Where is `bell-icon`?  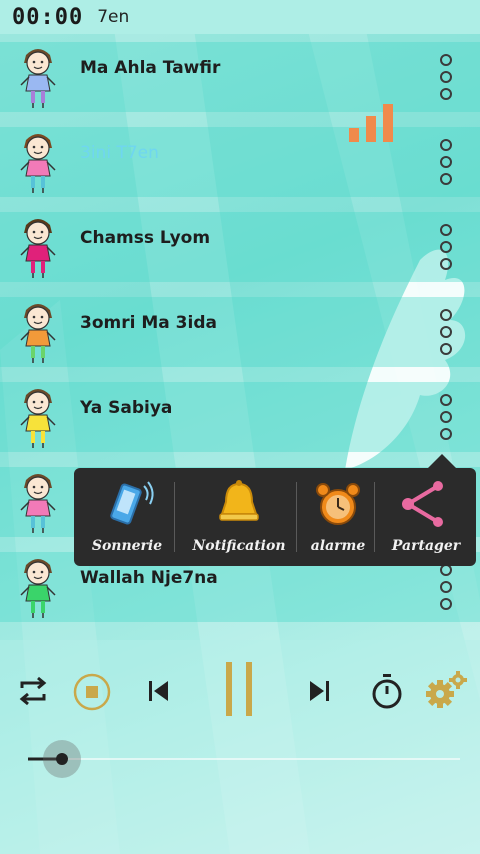 bell-icon is located at coordinates (239, 500).